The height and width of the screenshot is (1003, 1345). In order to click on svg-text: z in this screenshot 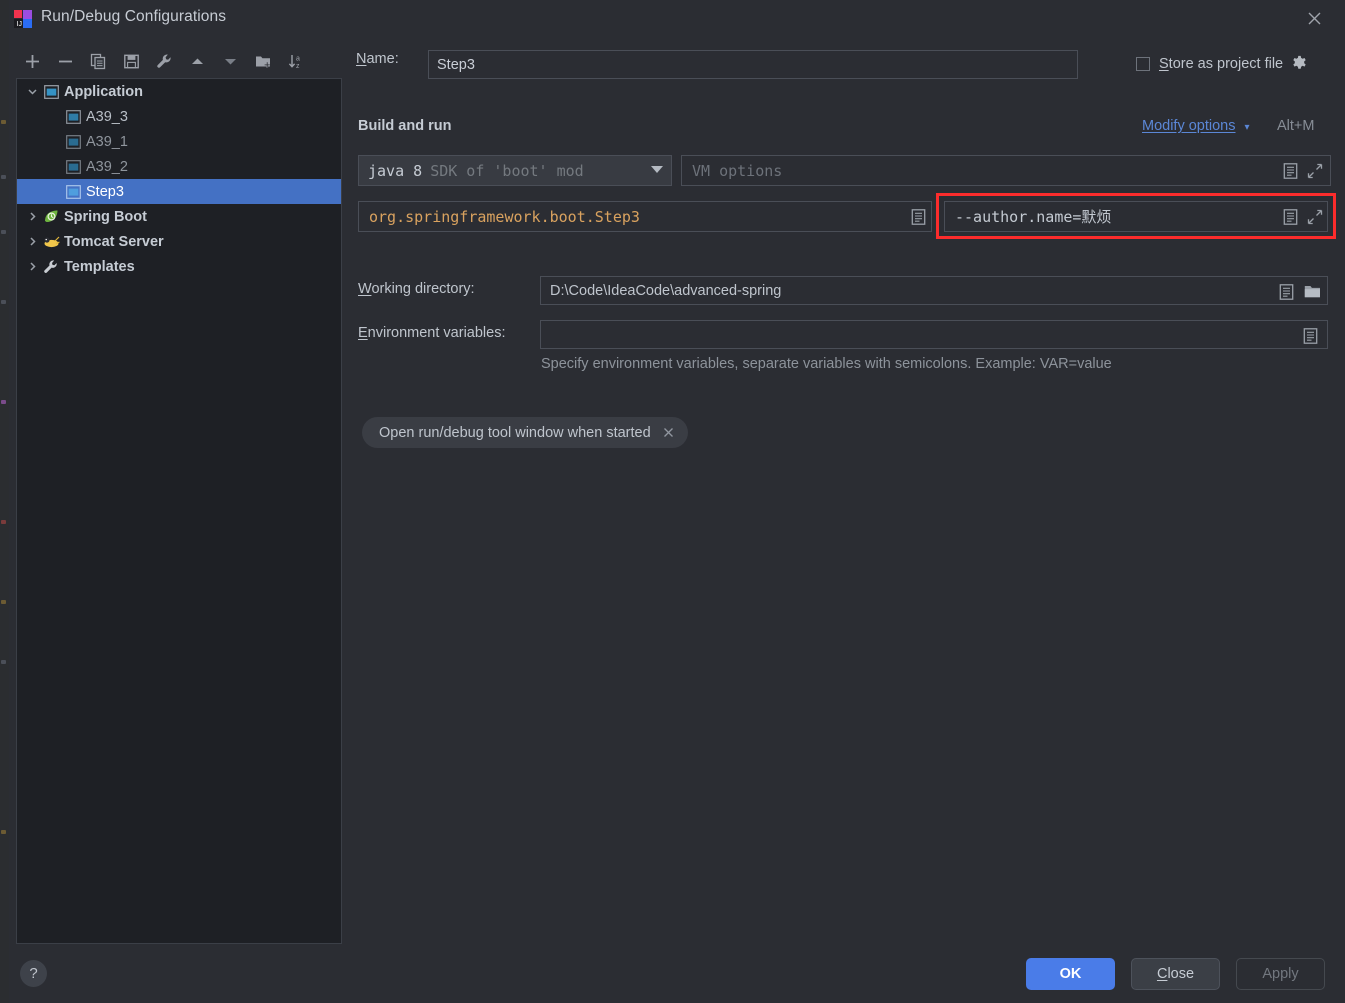, I will do `click(298, 66)`.